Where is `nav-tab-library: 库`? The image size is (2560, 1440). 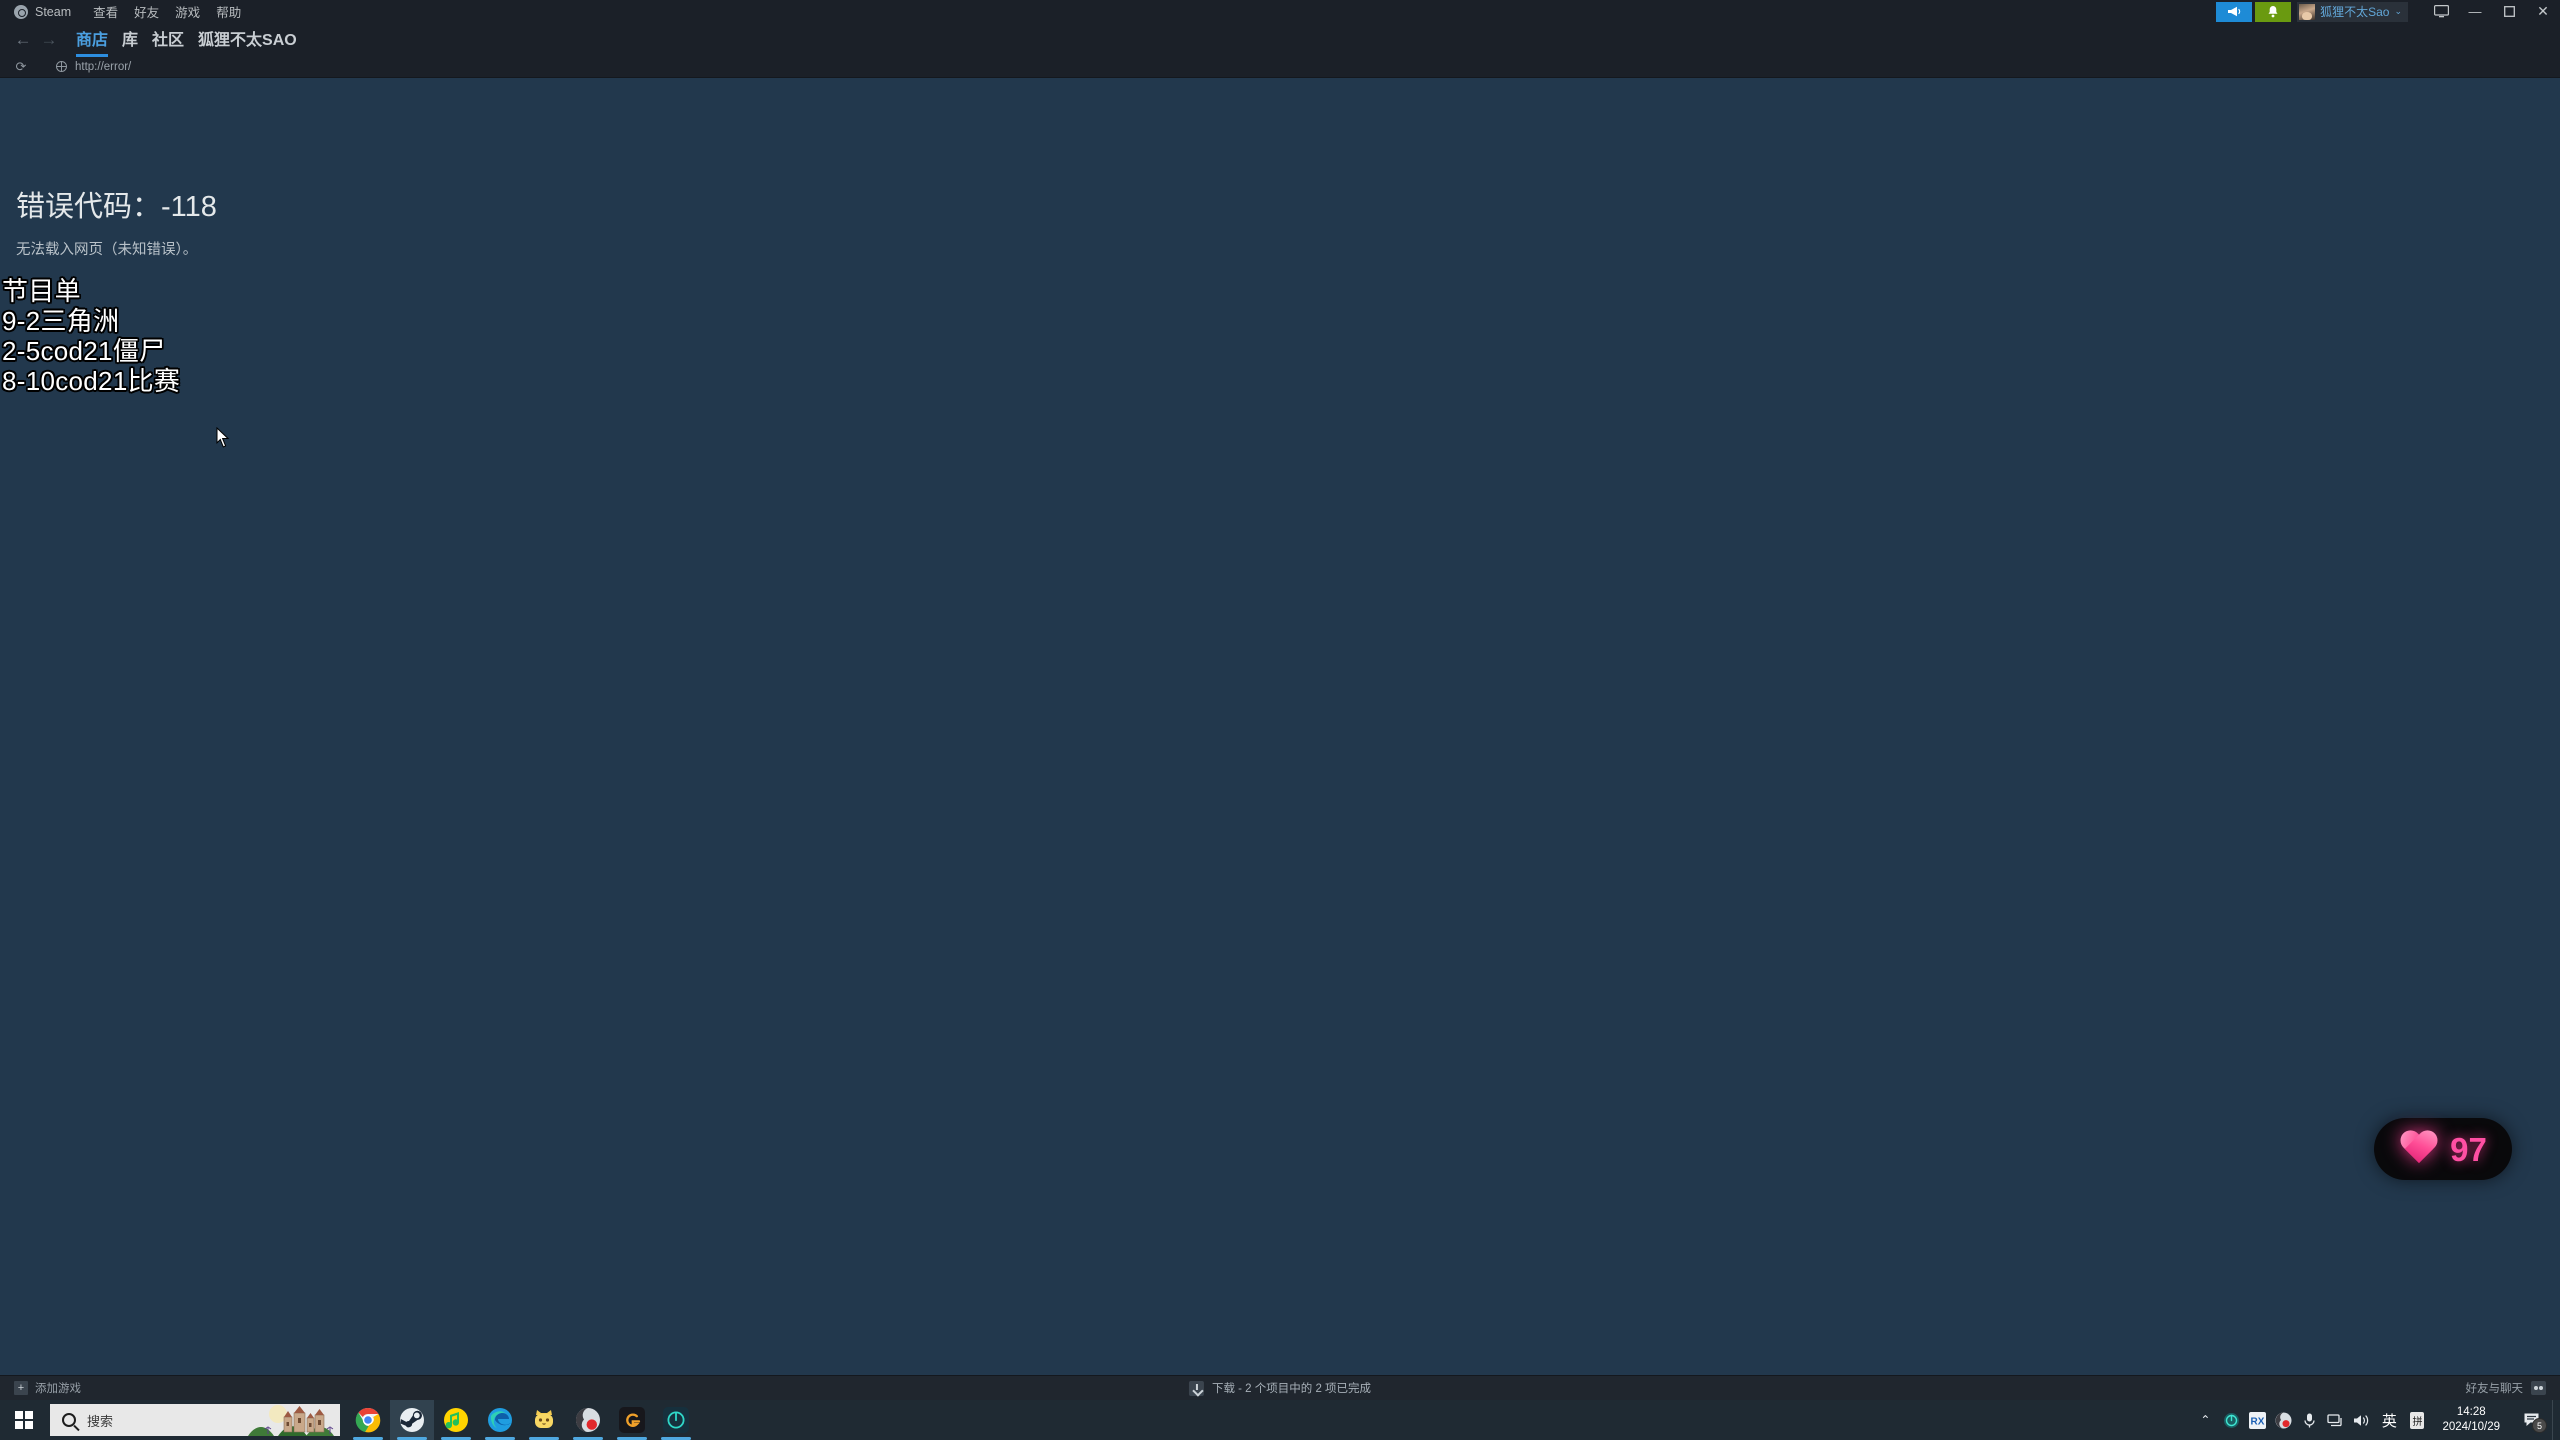
nav-tab-library: 库 is located at coordinates (130, 39).